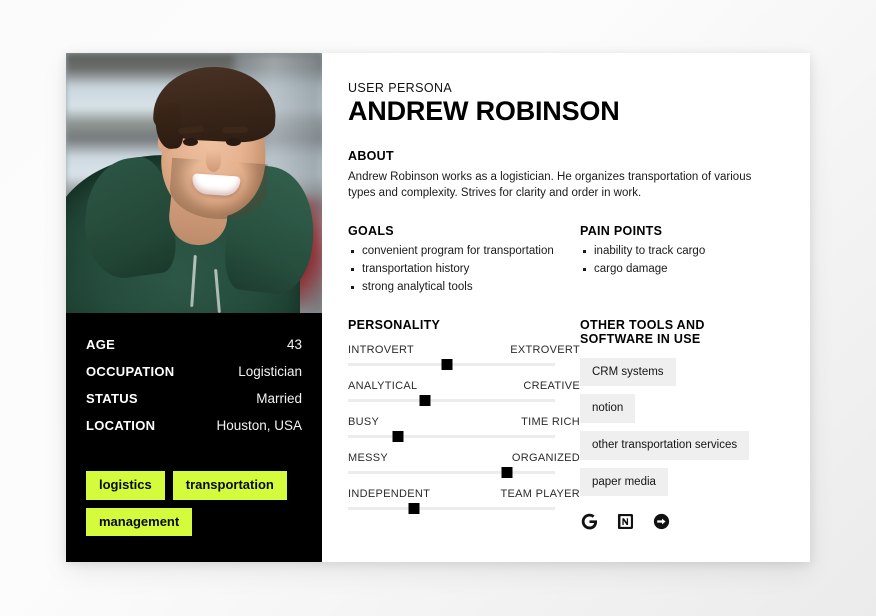  Describe the element at coordinates (624, 482) in the screenshot. I see `tool-chip-paper-media: paper media` at that location.